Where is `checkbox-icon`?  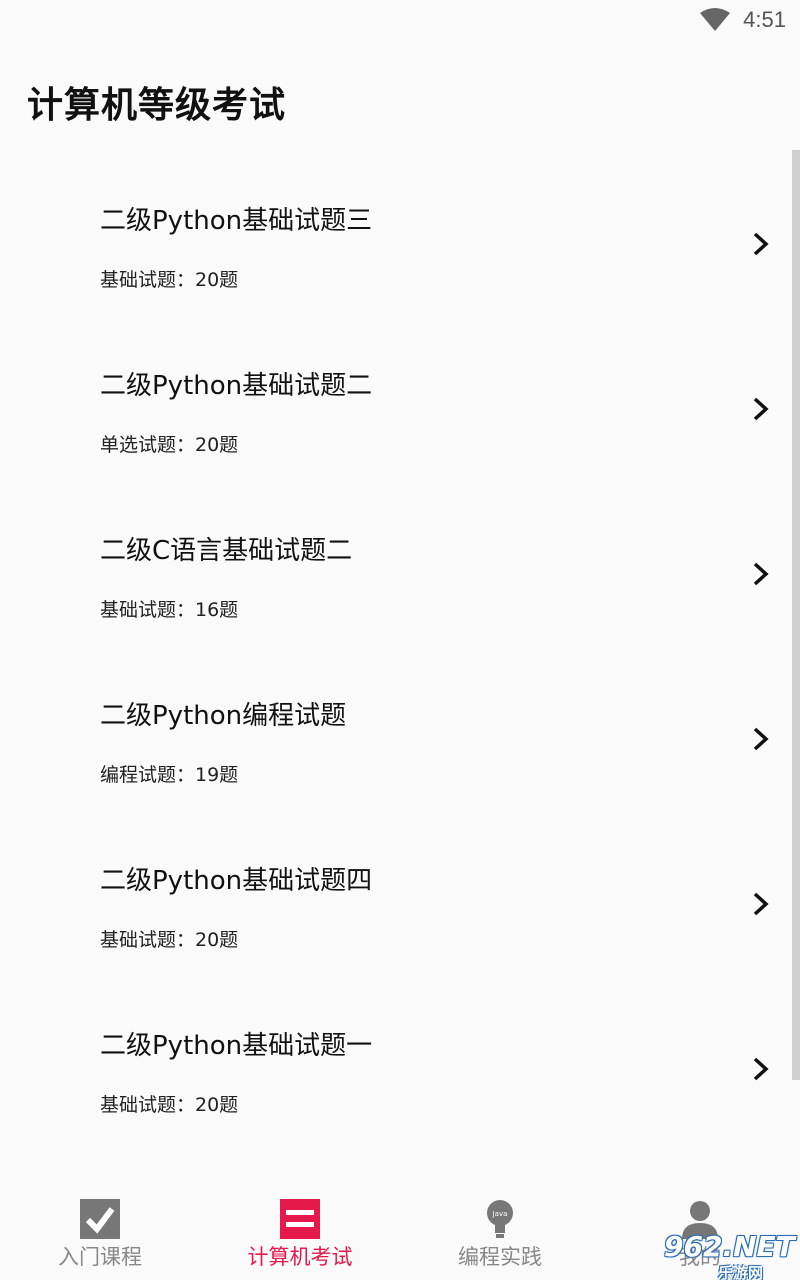
checkbox-icon is located at coordinates (100, 1219).